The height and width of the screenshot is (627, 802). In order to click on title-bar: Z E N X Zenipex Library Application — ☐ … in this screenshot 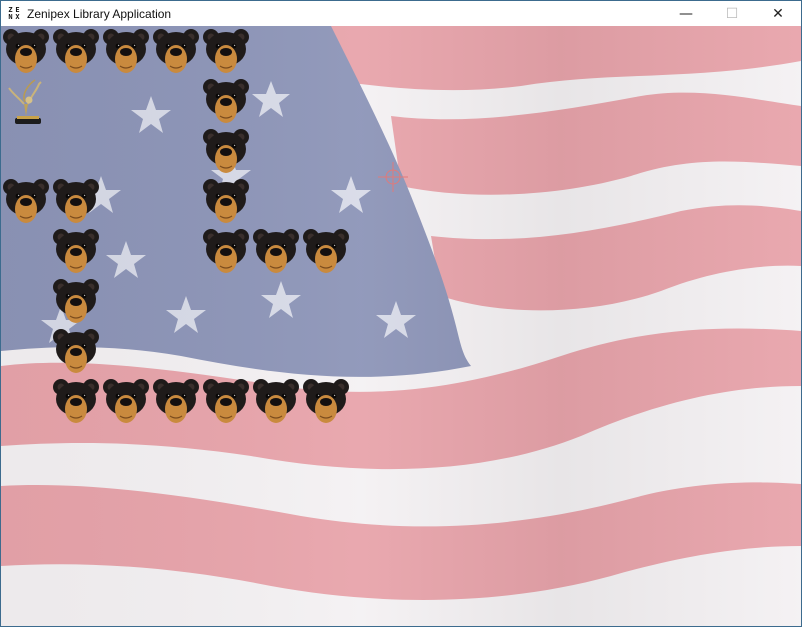, I will do `click(401, 13)`.